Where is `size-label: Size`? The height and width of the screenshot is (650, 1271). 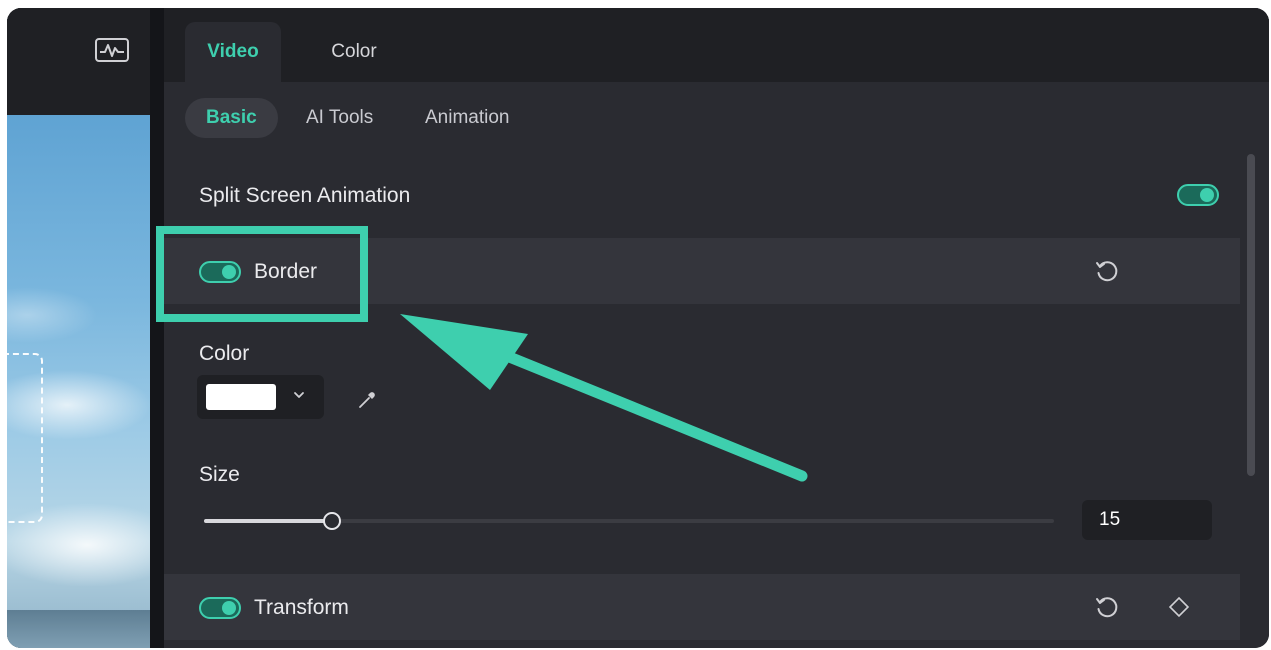 size-label: Size is located at coordinates (219, 474).